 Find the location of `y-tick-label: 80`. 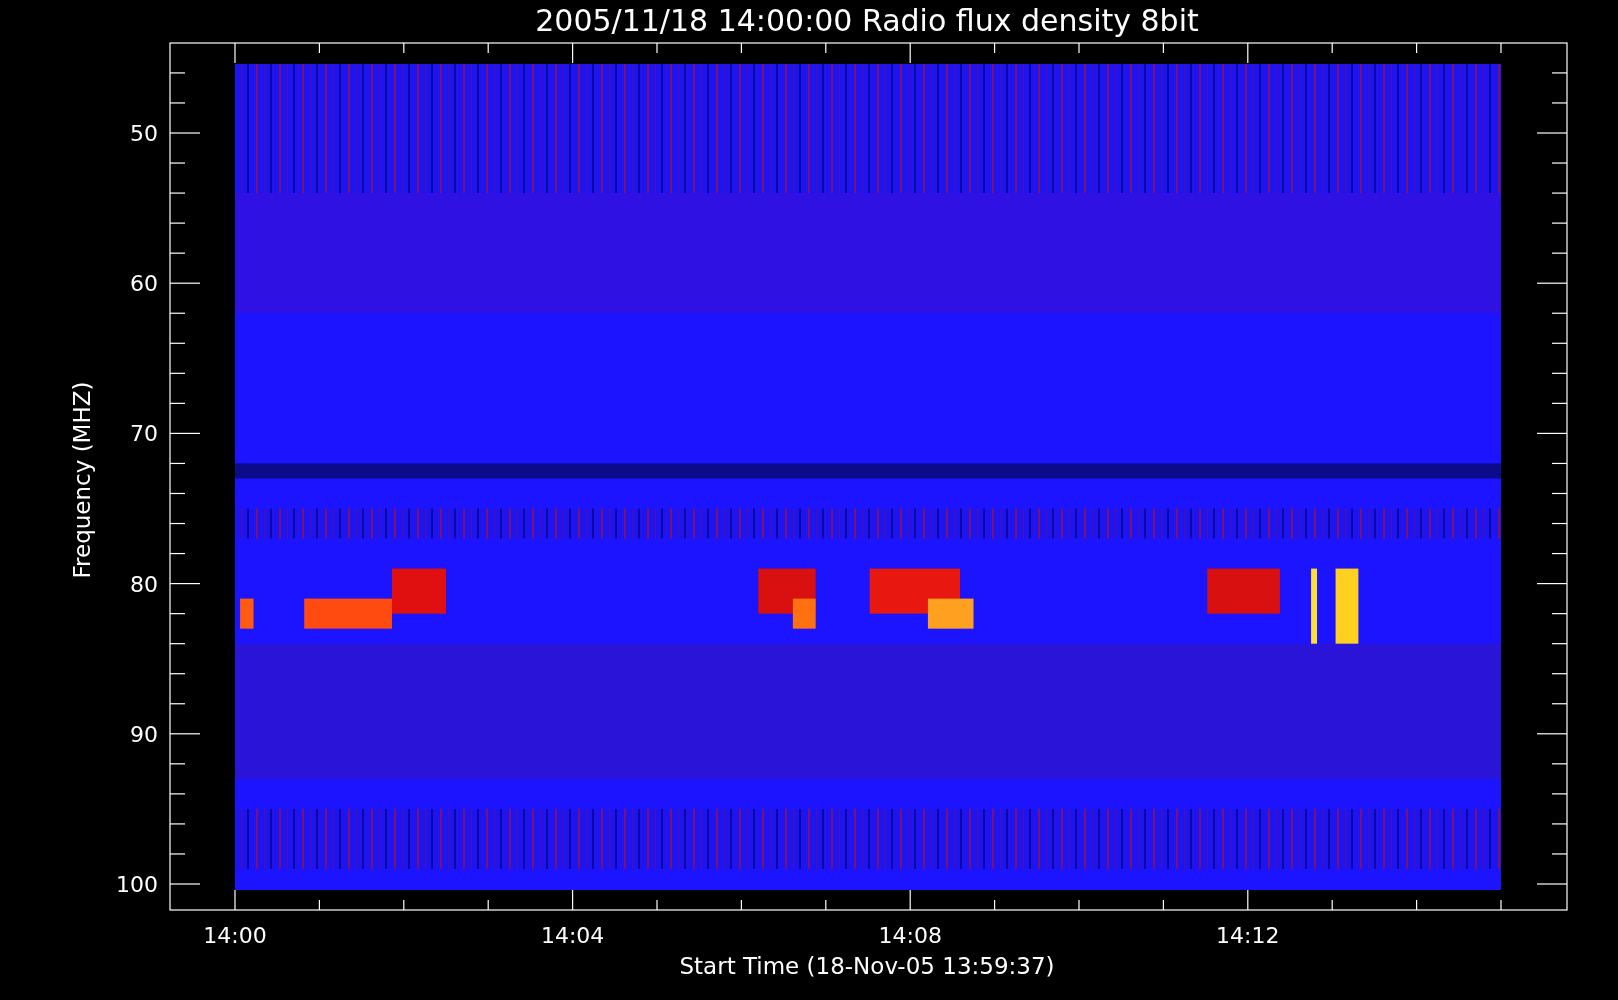

y-tick-label: 80 is located at coordinates (144, 584).